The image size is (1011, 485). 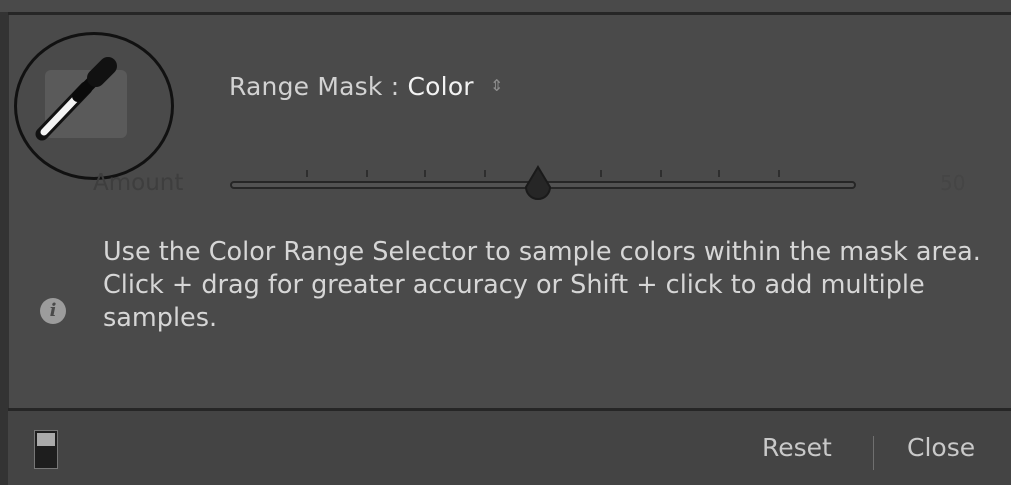 What do you see at coordinates (797, 447) in the screenshot?
I see `reset-button: Reset` at bounding box center [797, 447].